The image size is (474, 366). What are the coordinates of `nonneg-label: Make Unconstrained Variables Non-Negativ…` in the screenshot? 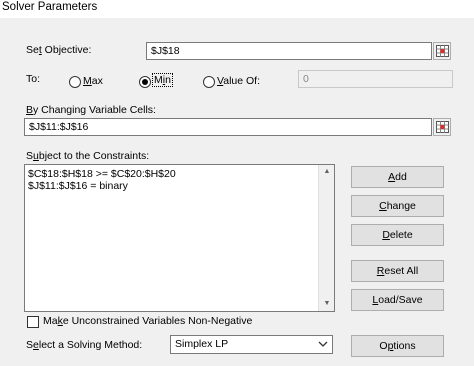 It's located at (148, 321).